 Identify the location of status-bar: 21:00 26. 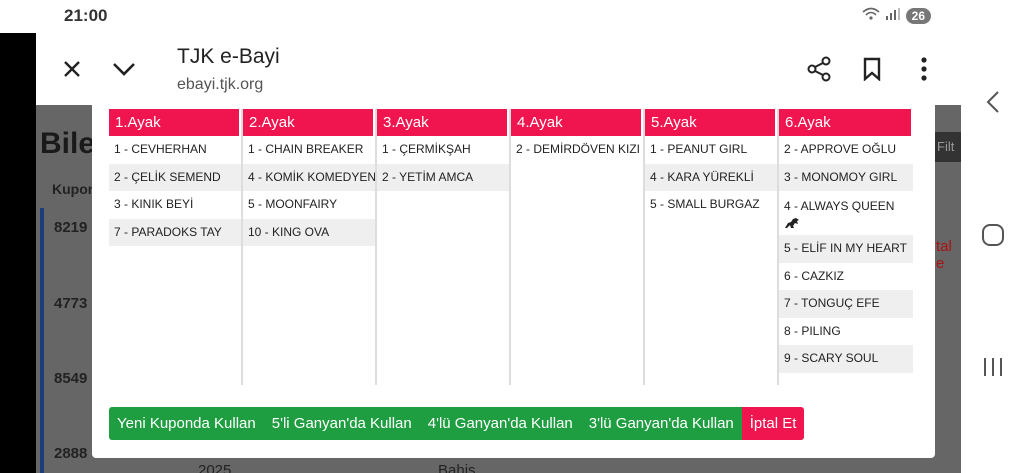
(480, 16).